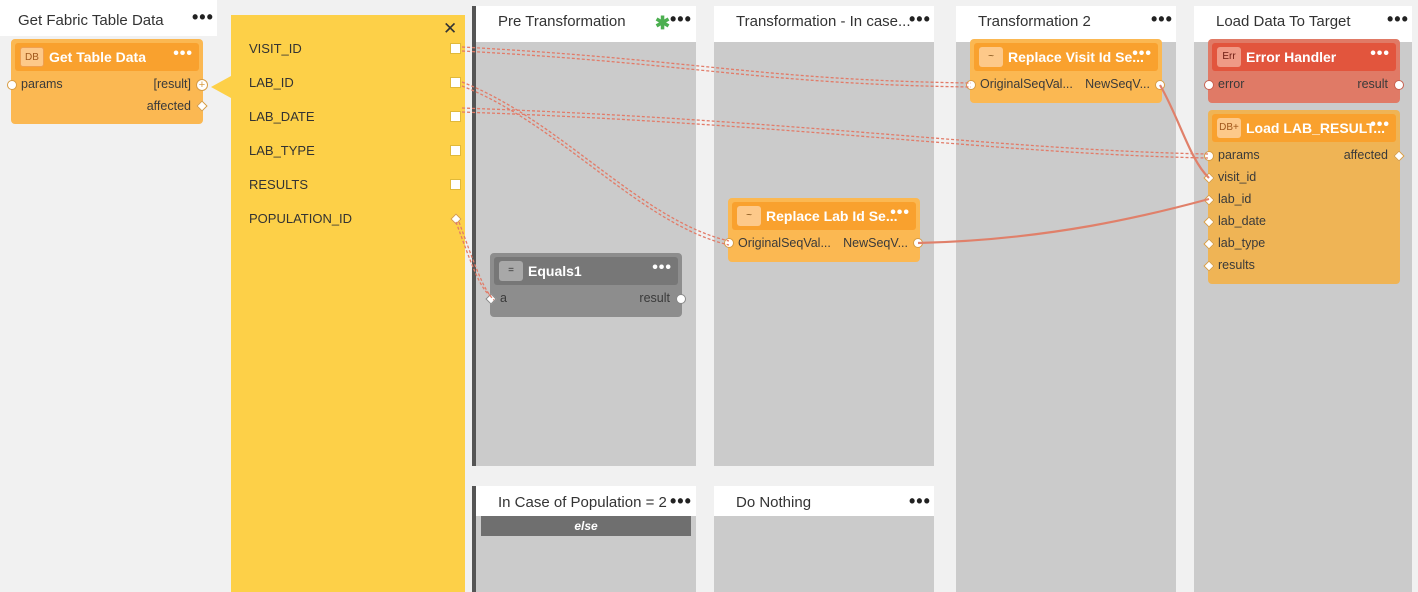 The width and height of the screenshot is (1418, 592). I want to click on database-icon: DB, so click(32, 57).